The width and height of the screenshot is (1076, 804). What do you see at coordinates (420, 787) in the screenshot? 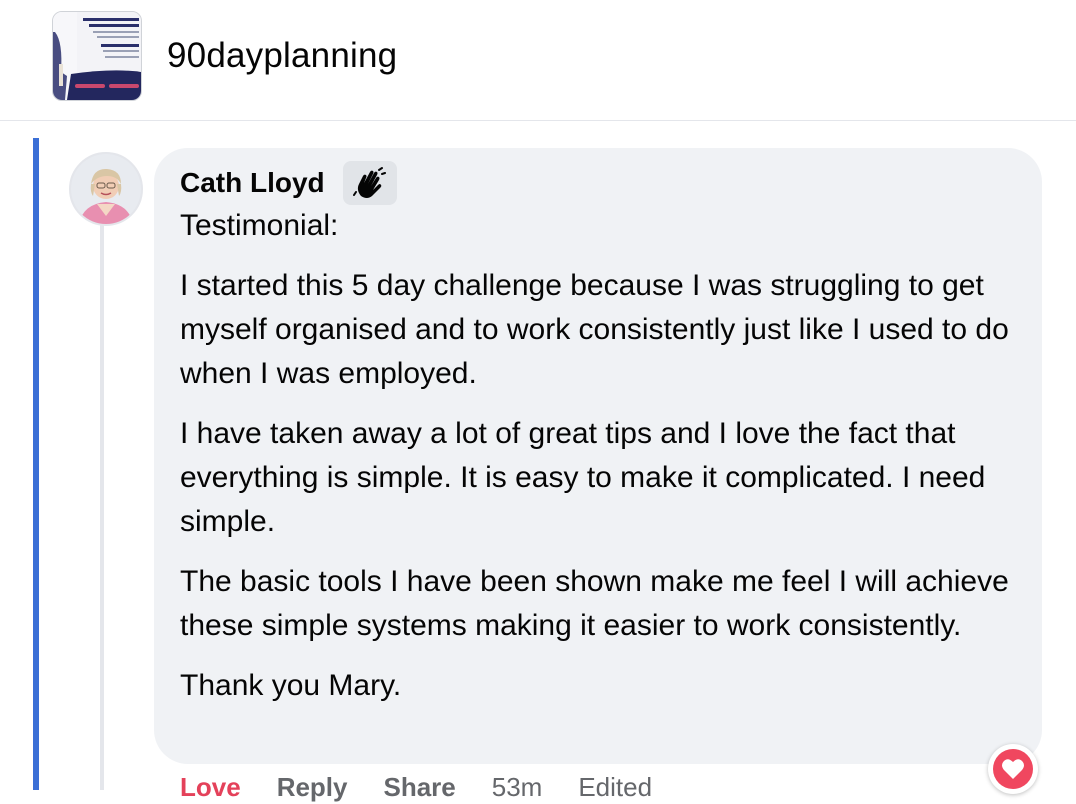
I see `share-button: Share` at bounding box center [420, 787].